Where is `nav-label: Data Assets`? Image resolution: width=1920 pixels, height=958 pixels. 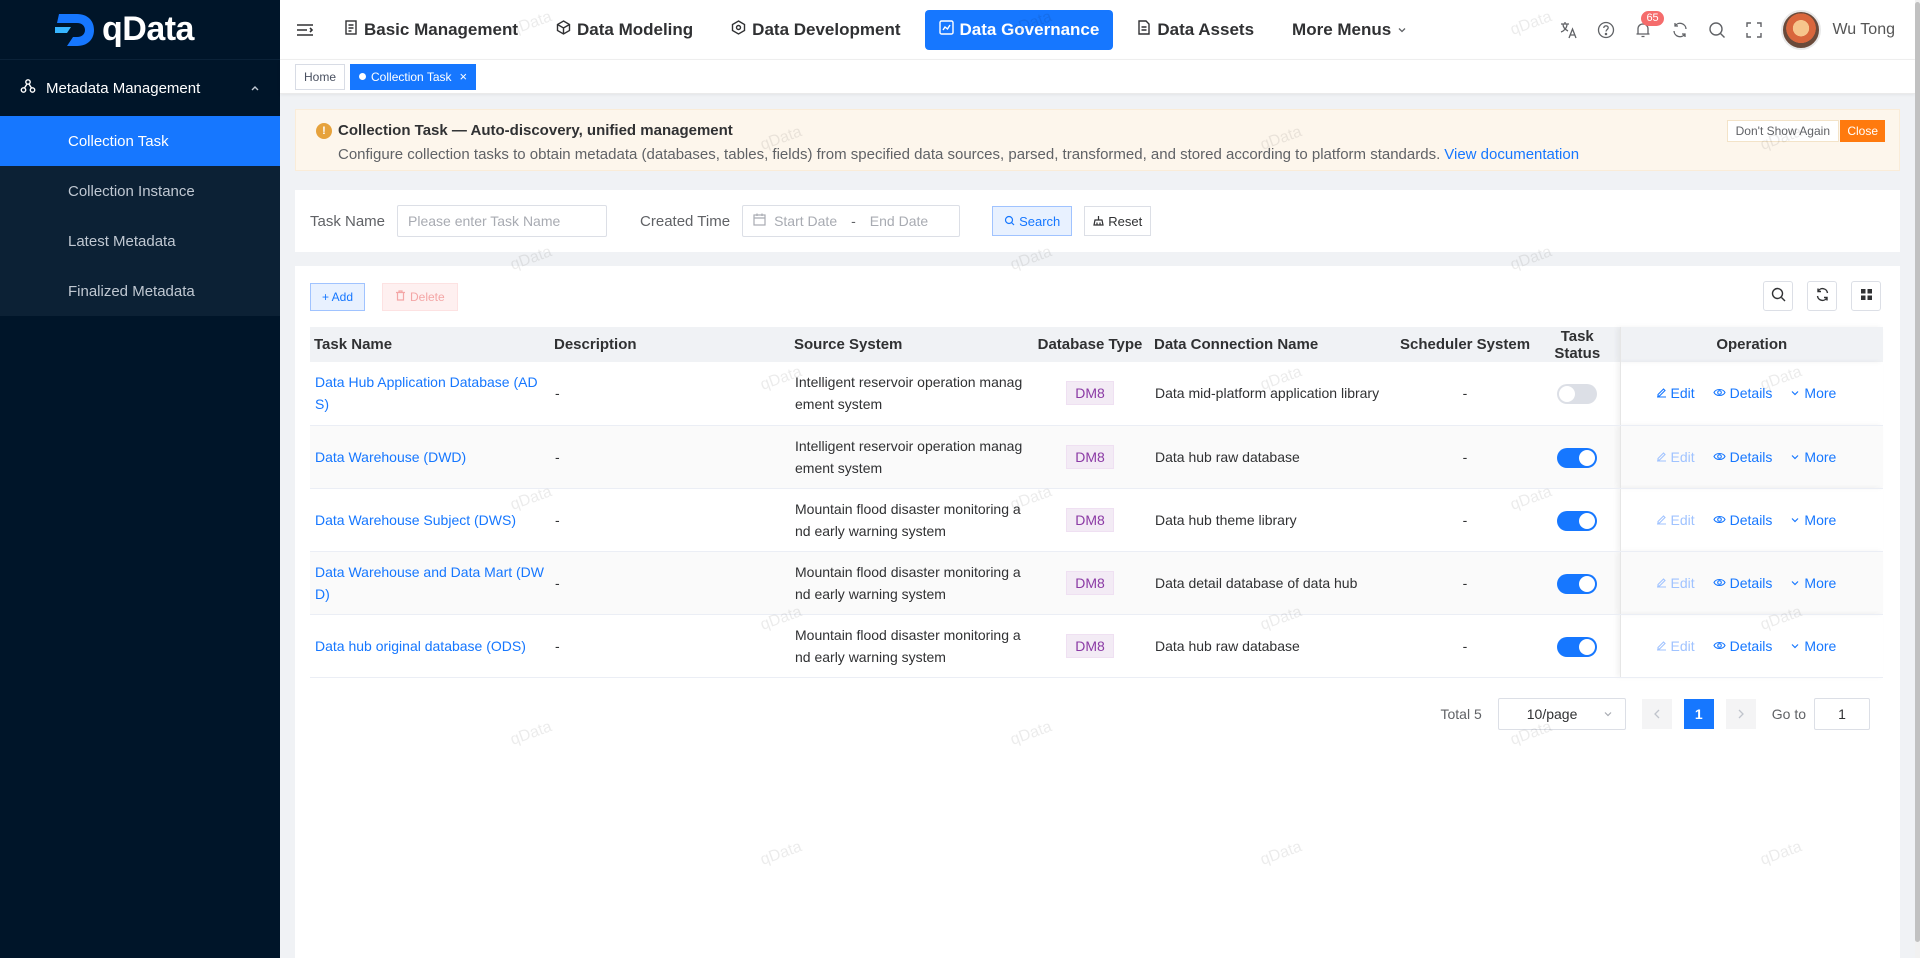
nav-label: Data Assets is located at coordinates (1206, 29).